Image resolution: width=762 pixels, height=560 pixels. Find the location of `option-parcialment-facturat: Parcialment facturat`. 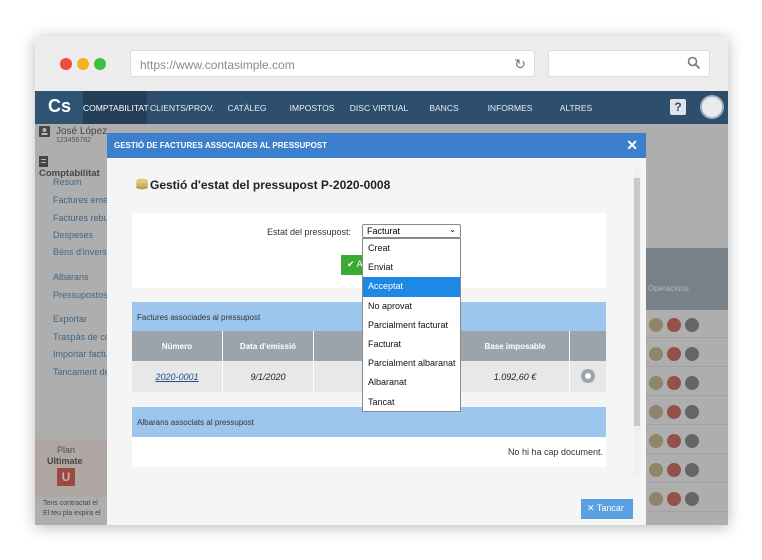

option-parcialment-facturat: Parcialment facturat is located at coordinates (411, 325).